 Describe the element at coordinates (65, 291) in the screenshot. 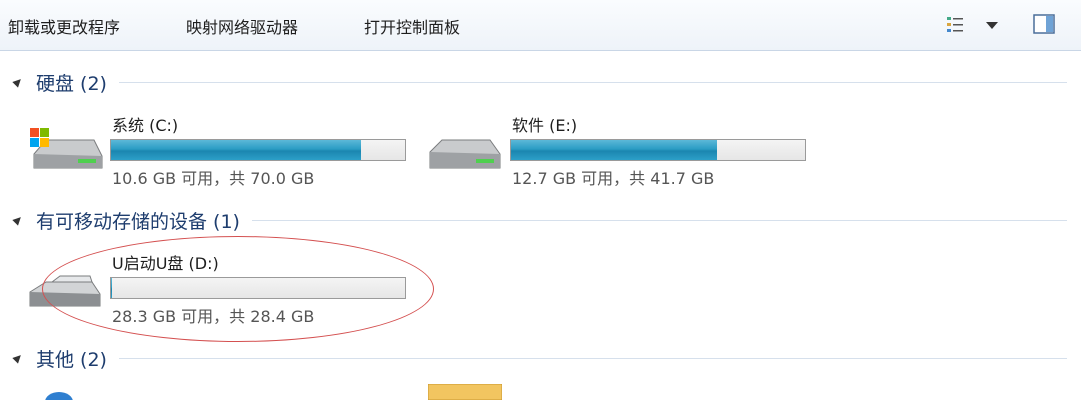

I see `usb-drive-icon` at that location.